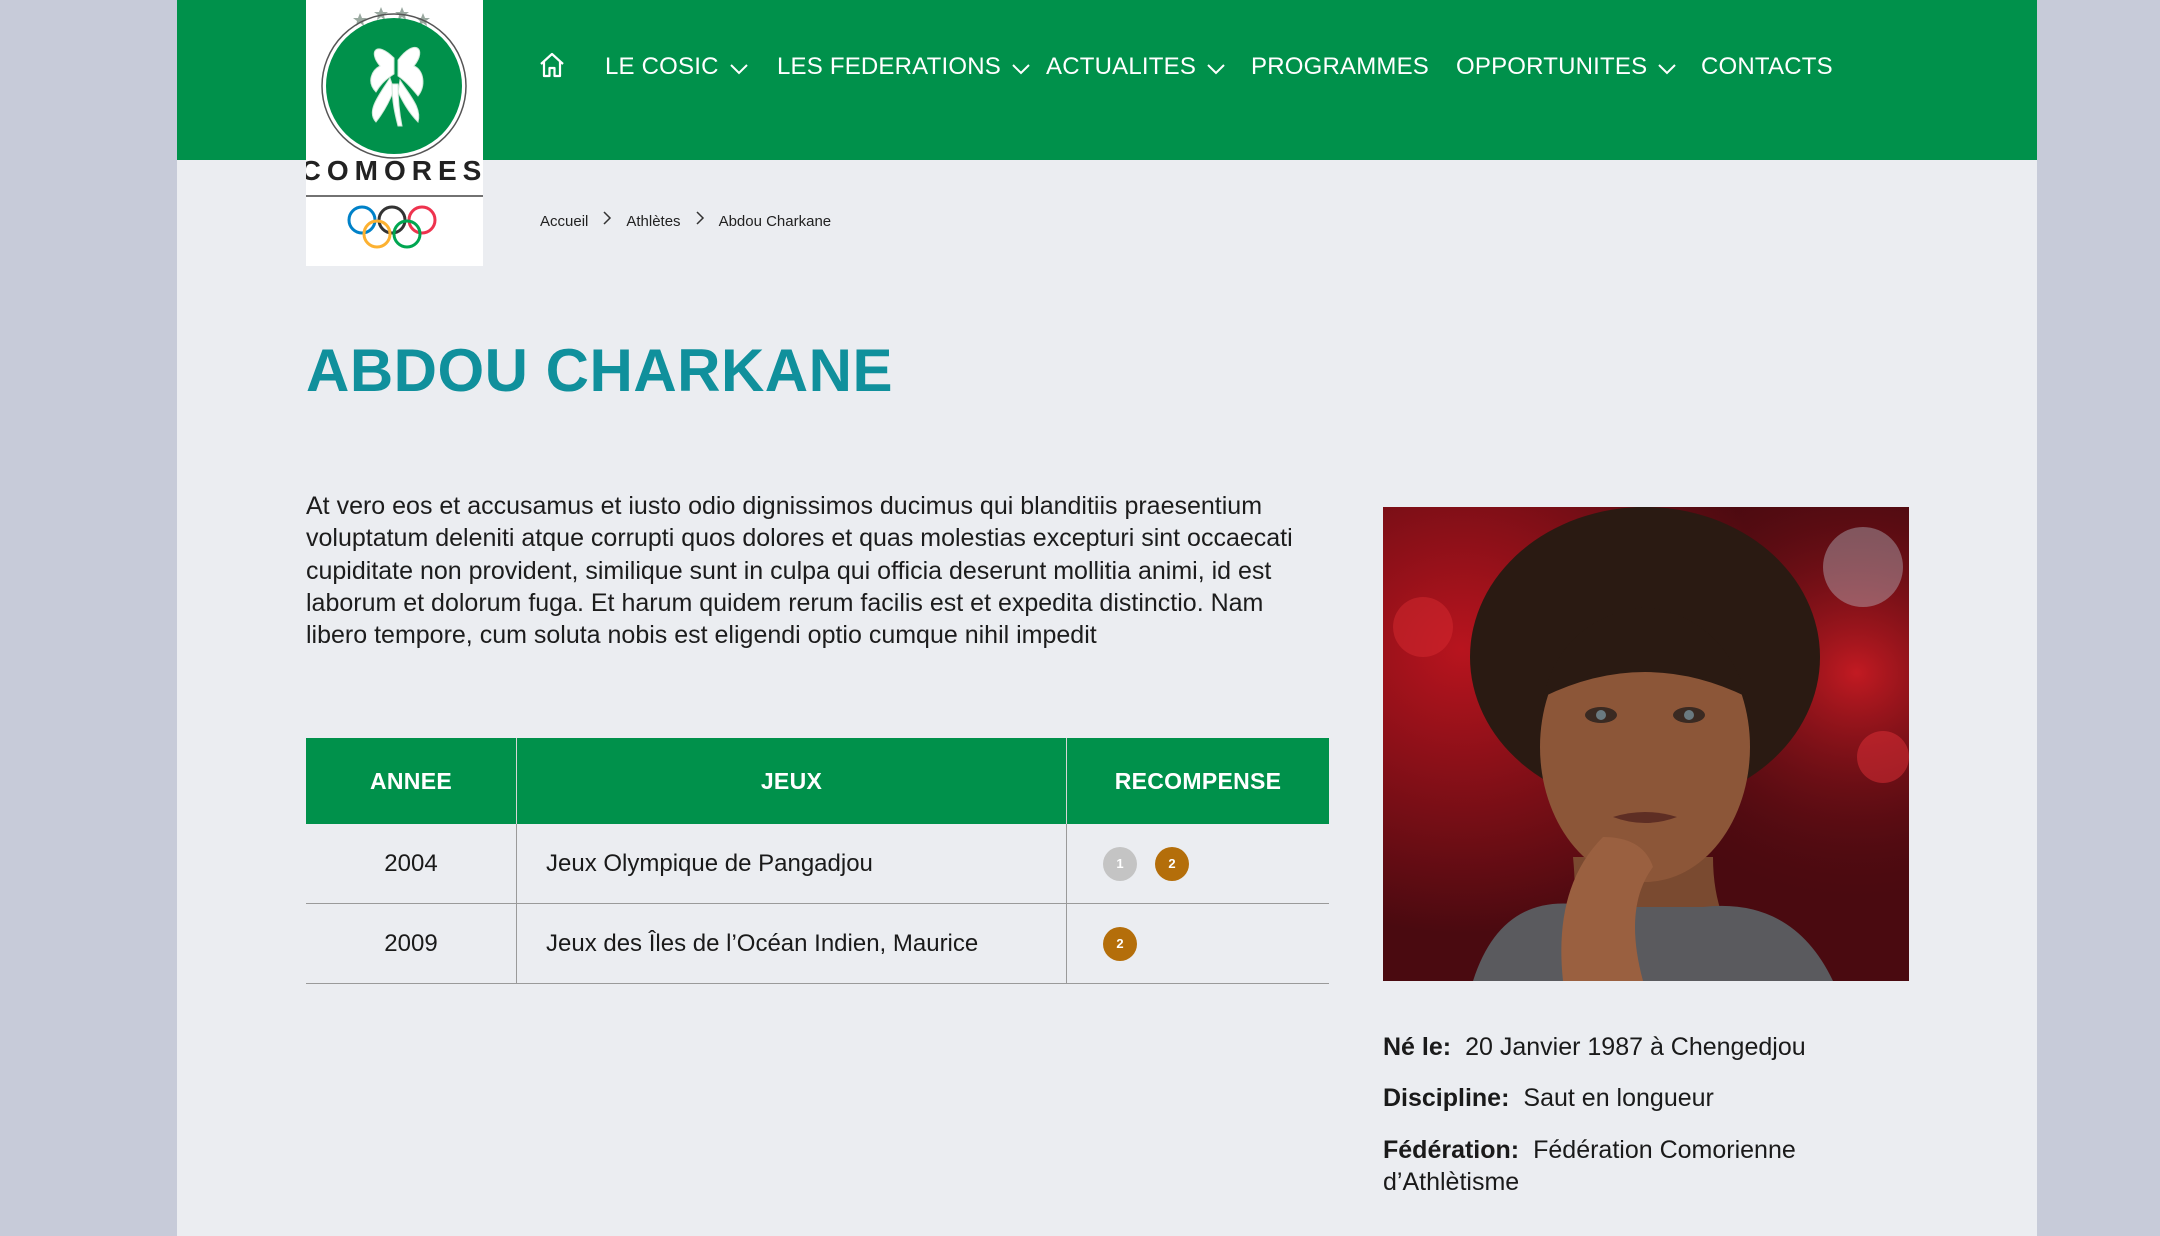 This screenshot has height=1236, width=2160. I want to click on nav-item-label: LES FEDERATIONS, so click(889, 66).